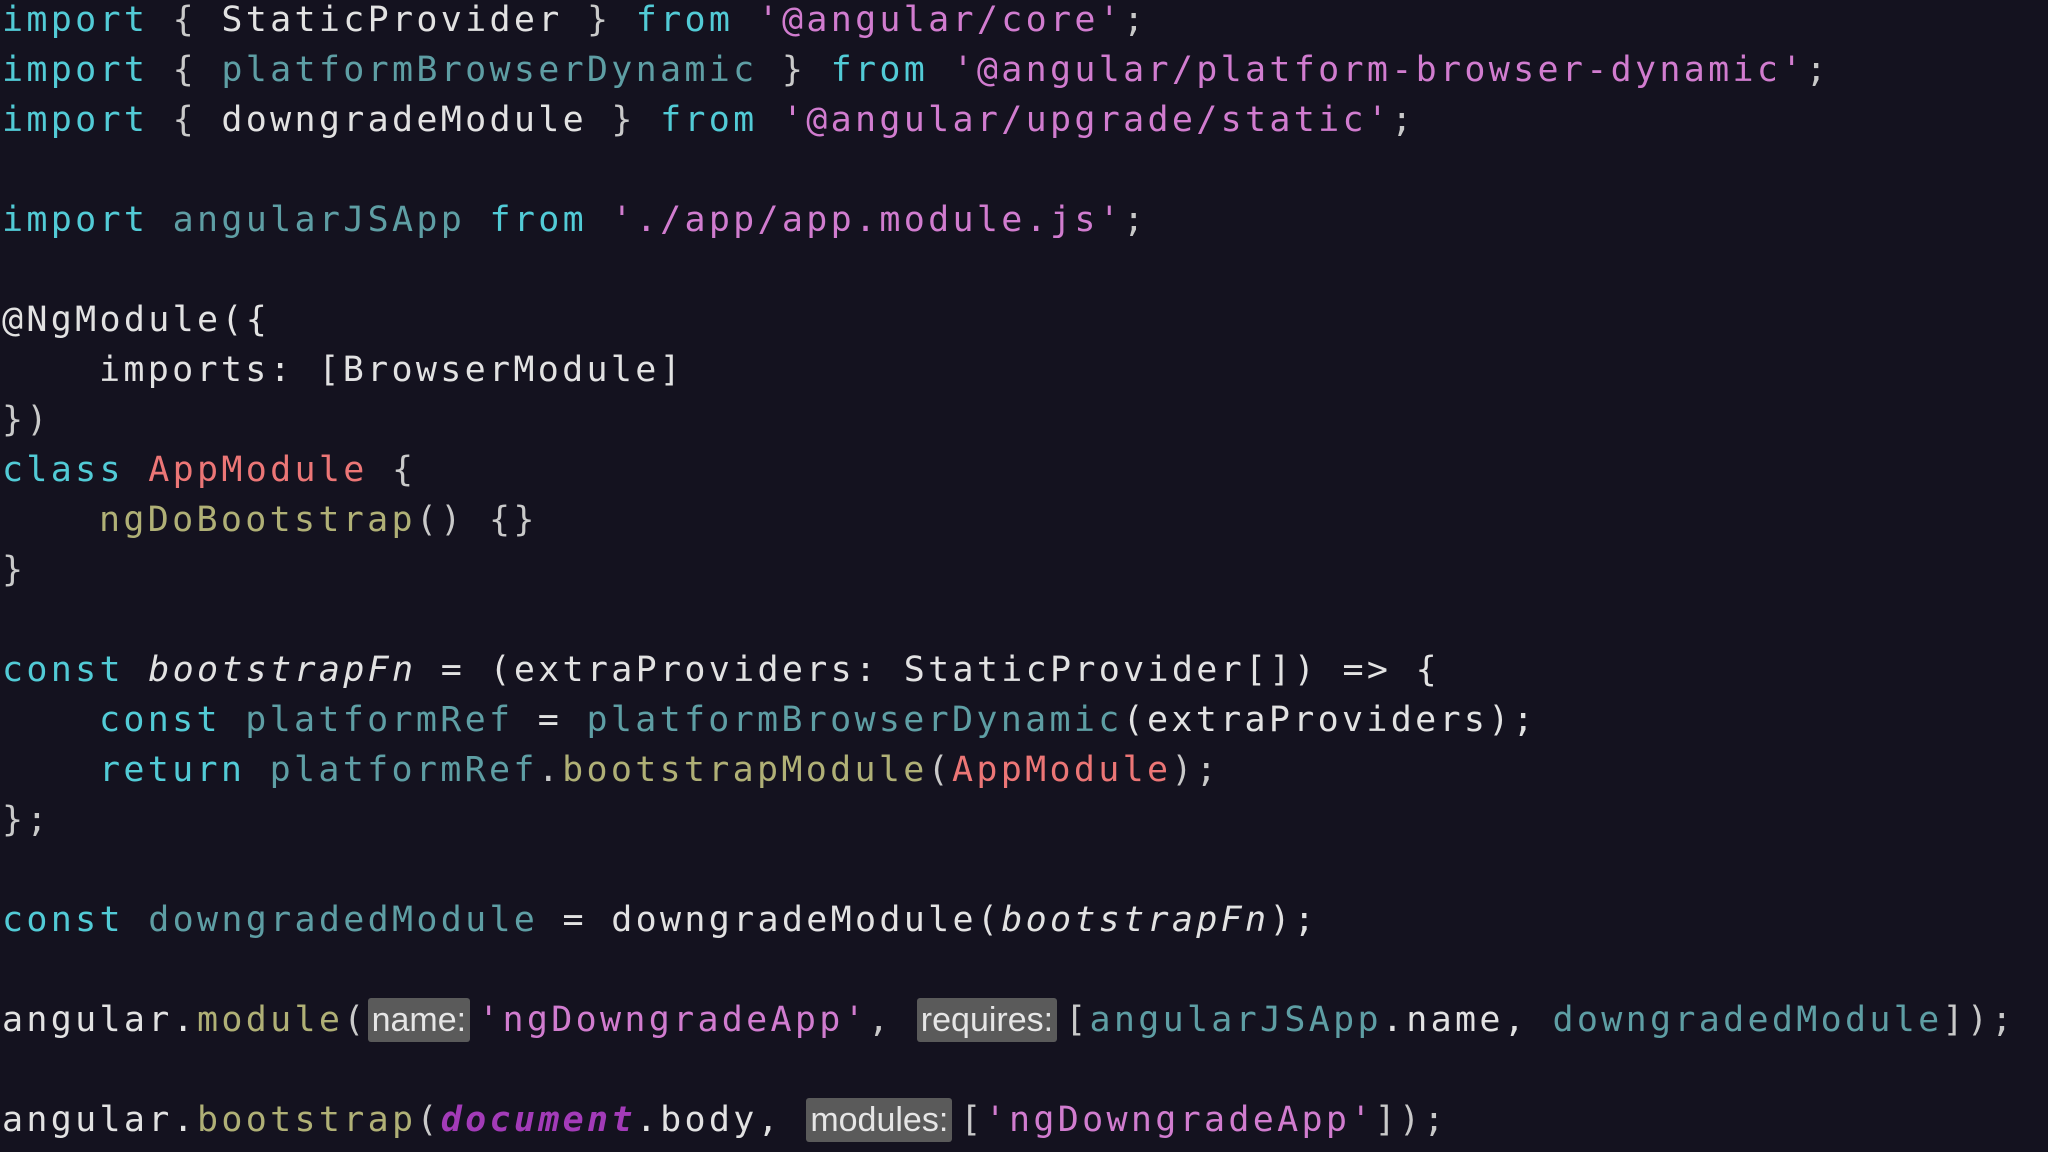 The width and height of the screenshot is (2048, 1152). Describe the element at coordinates (879, 1120) in the screenshot. I see `inlay-hint-modules: modules:` at that location.